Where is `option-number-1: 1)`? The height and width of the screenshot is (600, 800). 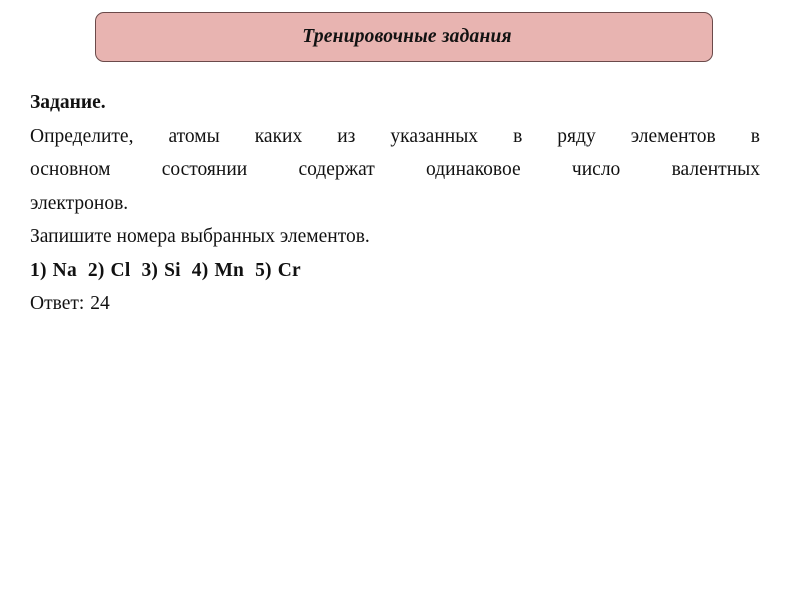 option-number-1: 1) is located at coordinates (38, 270).